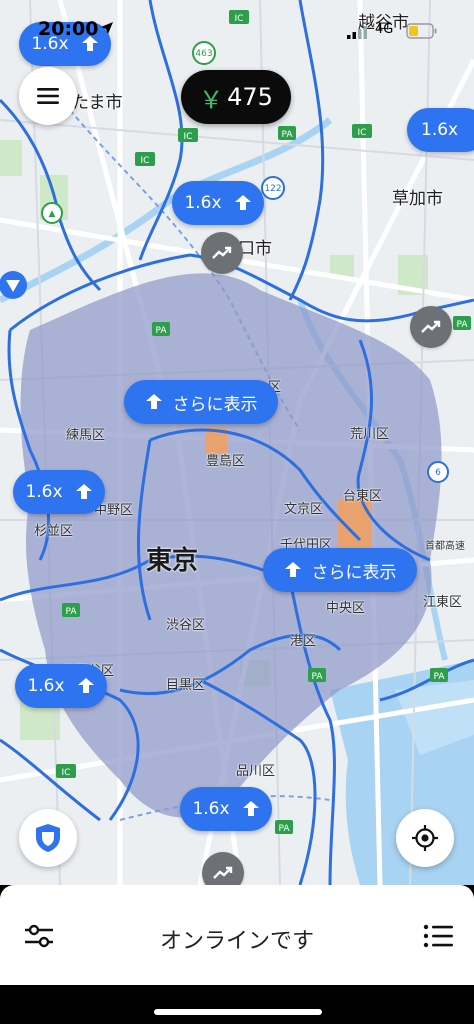  Describe the element at coordinates (68, 29) in the screenshot. I see `status-time: 20:00` at that location.